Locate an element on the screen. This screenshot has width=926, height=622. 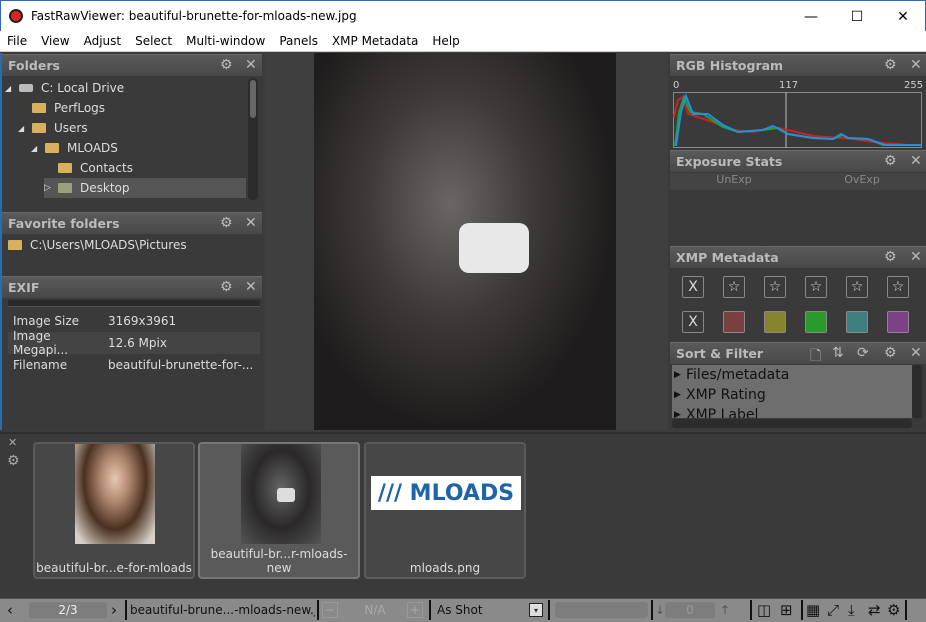
label-purple-button is located at coordinates (898, 322).